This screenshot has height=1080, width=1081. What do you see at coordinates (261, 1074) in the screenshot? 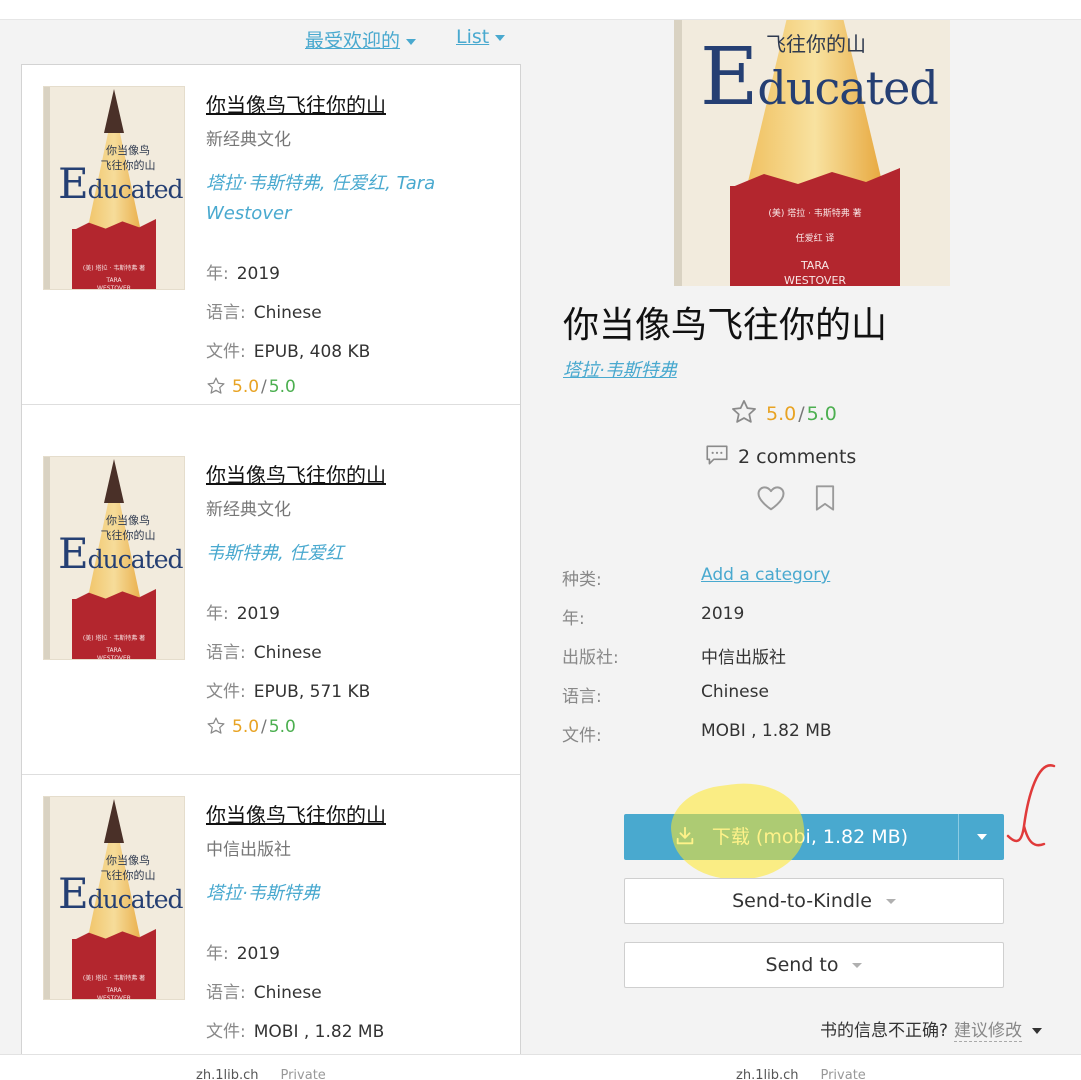
I see `footer-left: zh.1lib.ch Private` at bounding box center [261, 1074].